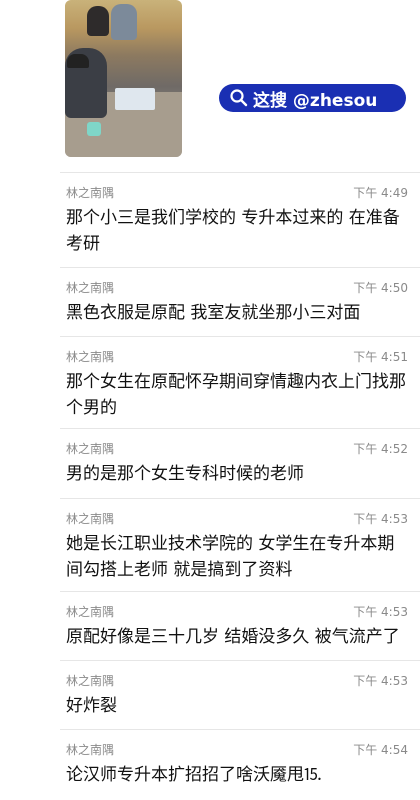 This screenshot has height=800, width=420. I want to click on message-item: 林之南隅 下午 4:49 那个小三是我们学校的 专升本过来的 在准备考研, so click(237, 220).